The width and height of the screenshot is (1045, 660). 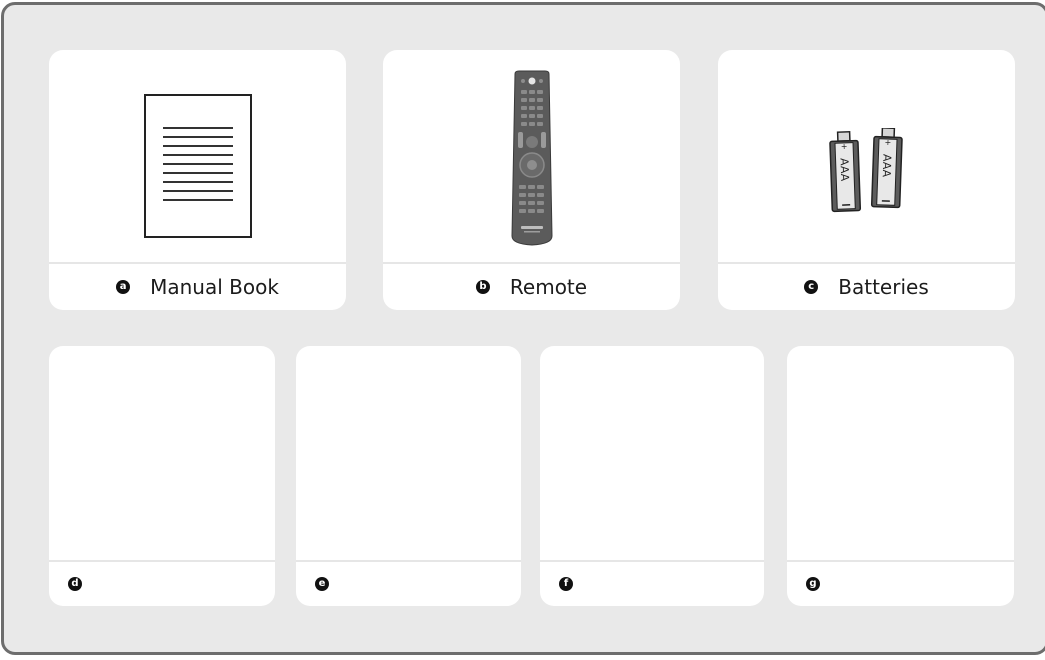 What do you see at coordinates (652, 476) in the screenshot?
I see `item-card-empty-f: f` at bounding box center [652, 476].